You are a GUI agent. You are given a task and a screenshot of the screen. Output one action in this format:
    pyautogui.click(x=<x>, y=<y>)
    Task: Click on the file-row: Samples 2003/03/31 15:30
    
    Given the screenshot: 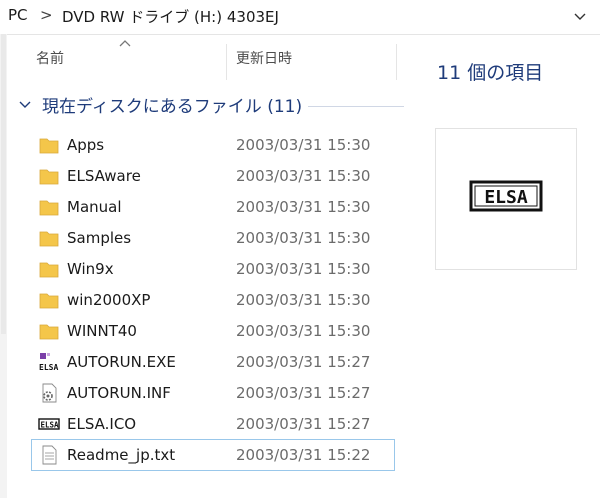 What is the action you would take?
    pyautogui.click(x=213, y=238)
    